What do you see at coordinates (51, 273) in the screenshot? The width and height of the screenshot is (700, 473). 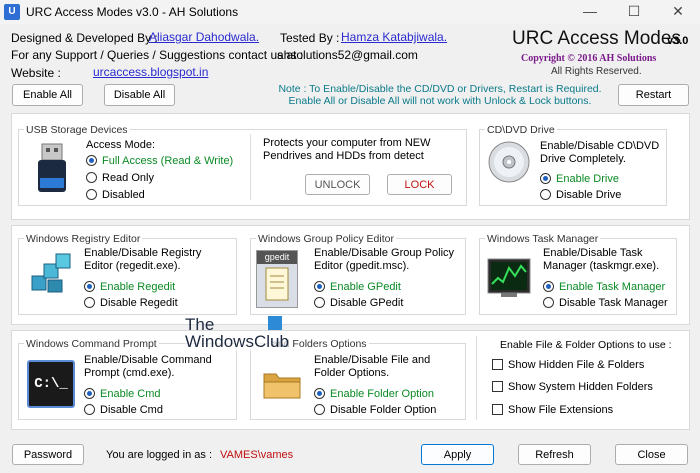 I see `regedit-icon` at bounding box center [51, 273].